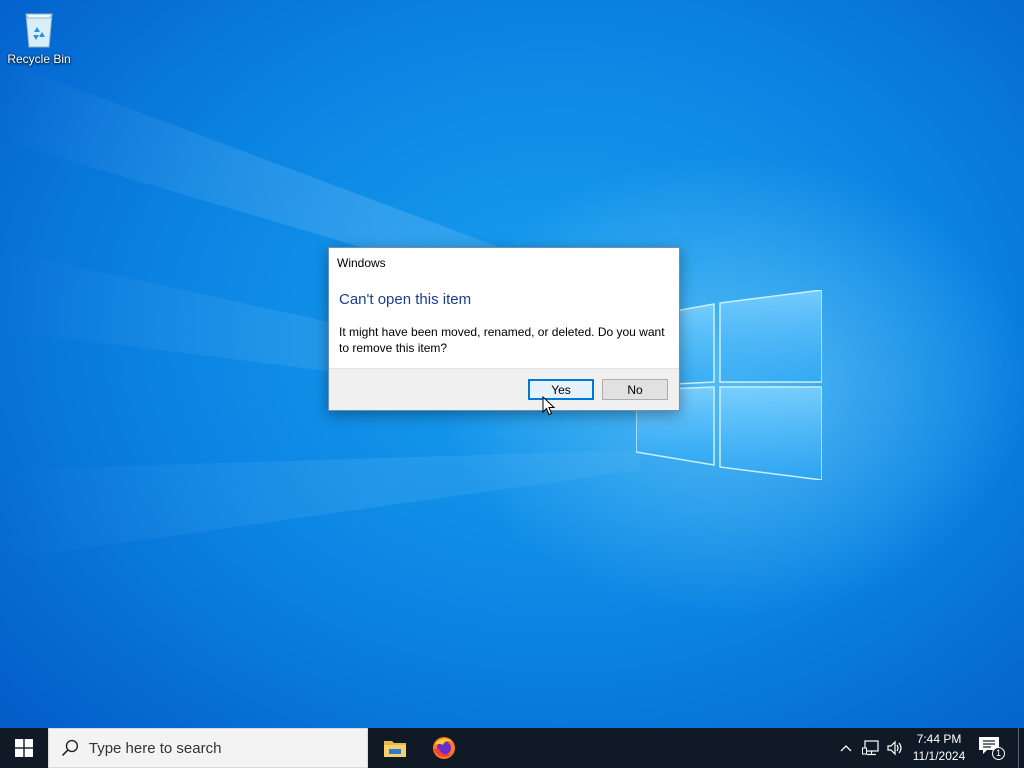 This screenshot has width=1024, height=768. I want to click on mouse-cursor-icon, so click(549, 406).